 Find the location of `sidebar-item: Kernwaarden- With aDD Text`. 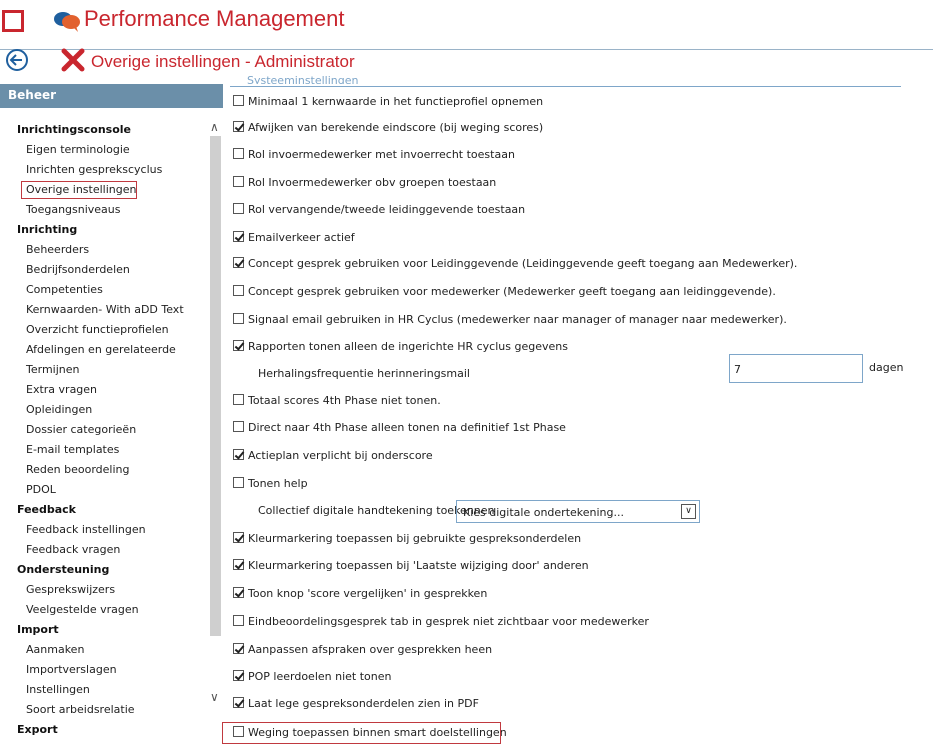

sidebar-item: Kernwaarden- With aDD Text is located at coordinates (103, 310).